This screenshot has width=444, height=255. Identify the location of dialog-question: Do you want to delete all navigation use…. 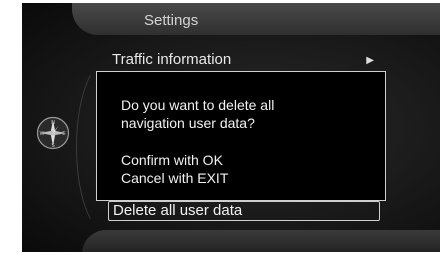
(197, 114).